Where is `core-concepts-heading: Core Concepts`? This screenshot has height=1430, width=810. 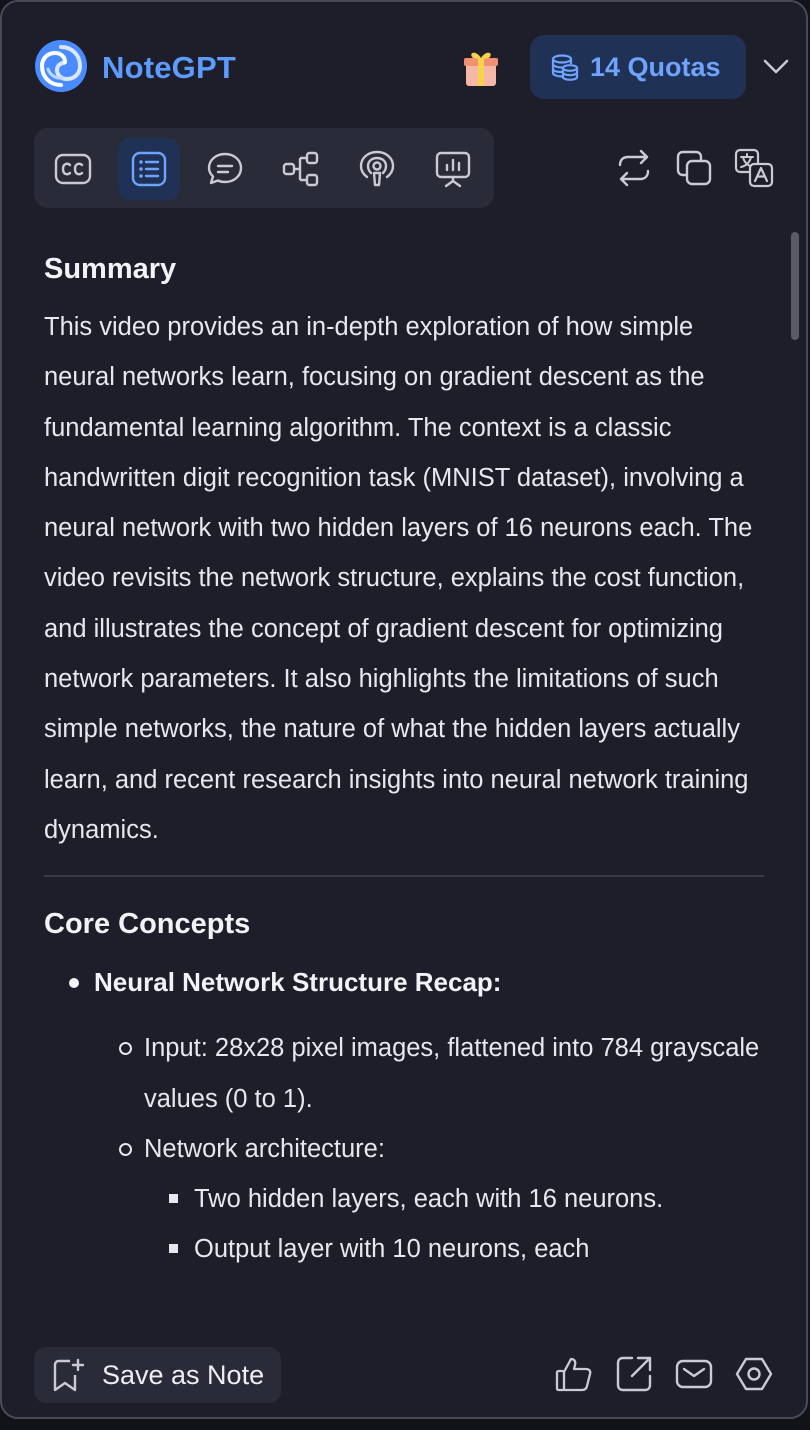 core-concepts-heading: Core Concepts is located at coordinates (147, 924).